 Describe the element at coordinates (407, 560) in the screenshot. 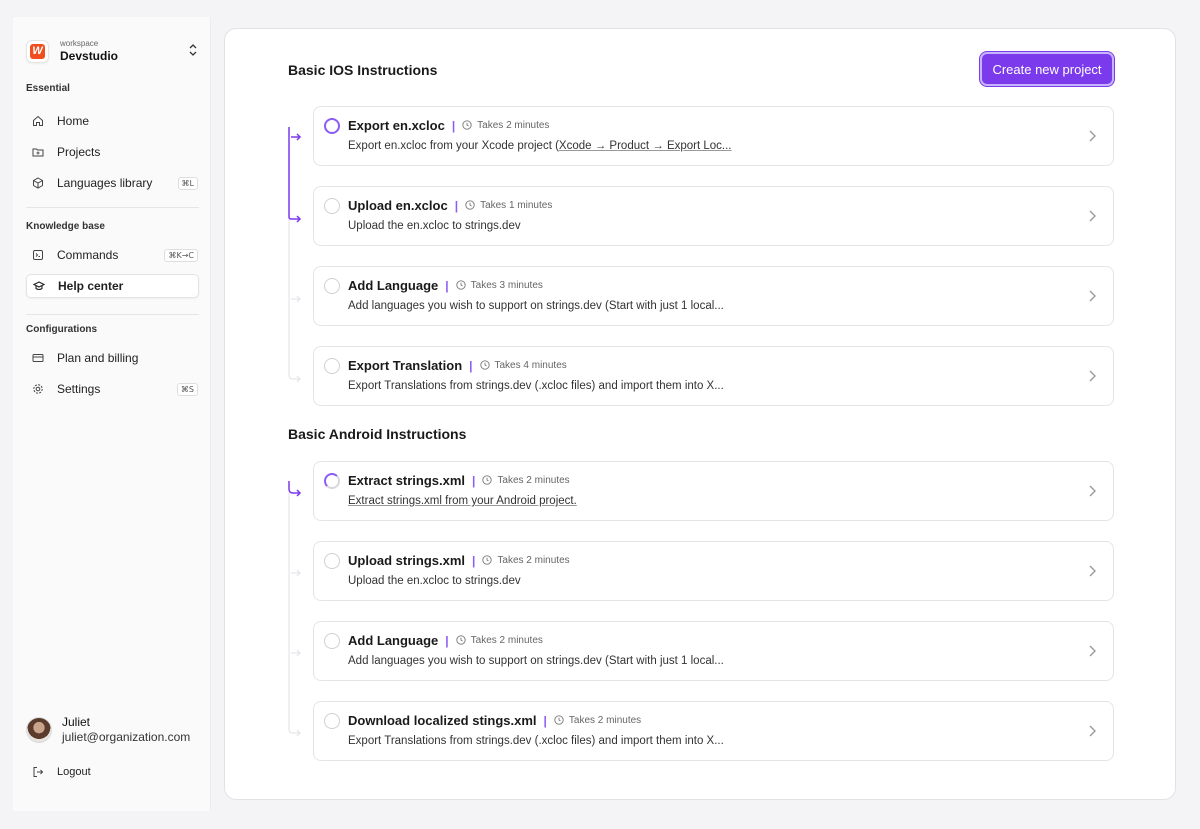

I see `step-title: Upload strings.xml` at that location.